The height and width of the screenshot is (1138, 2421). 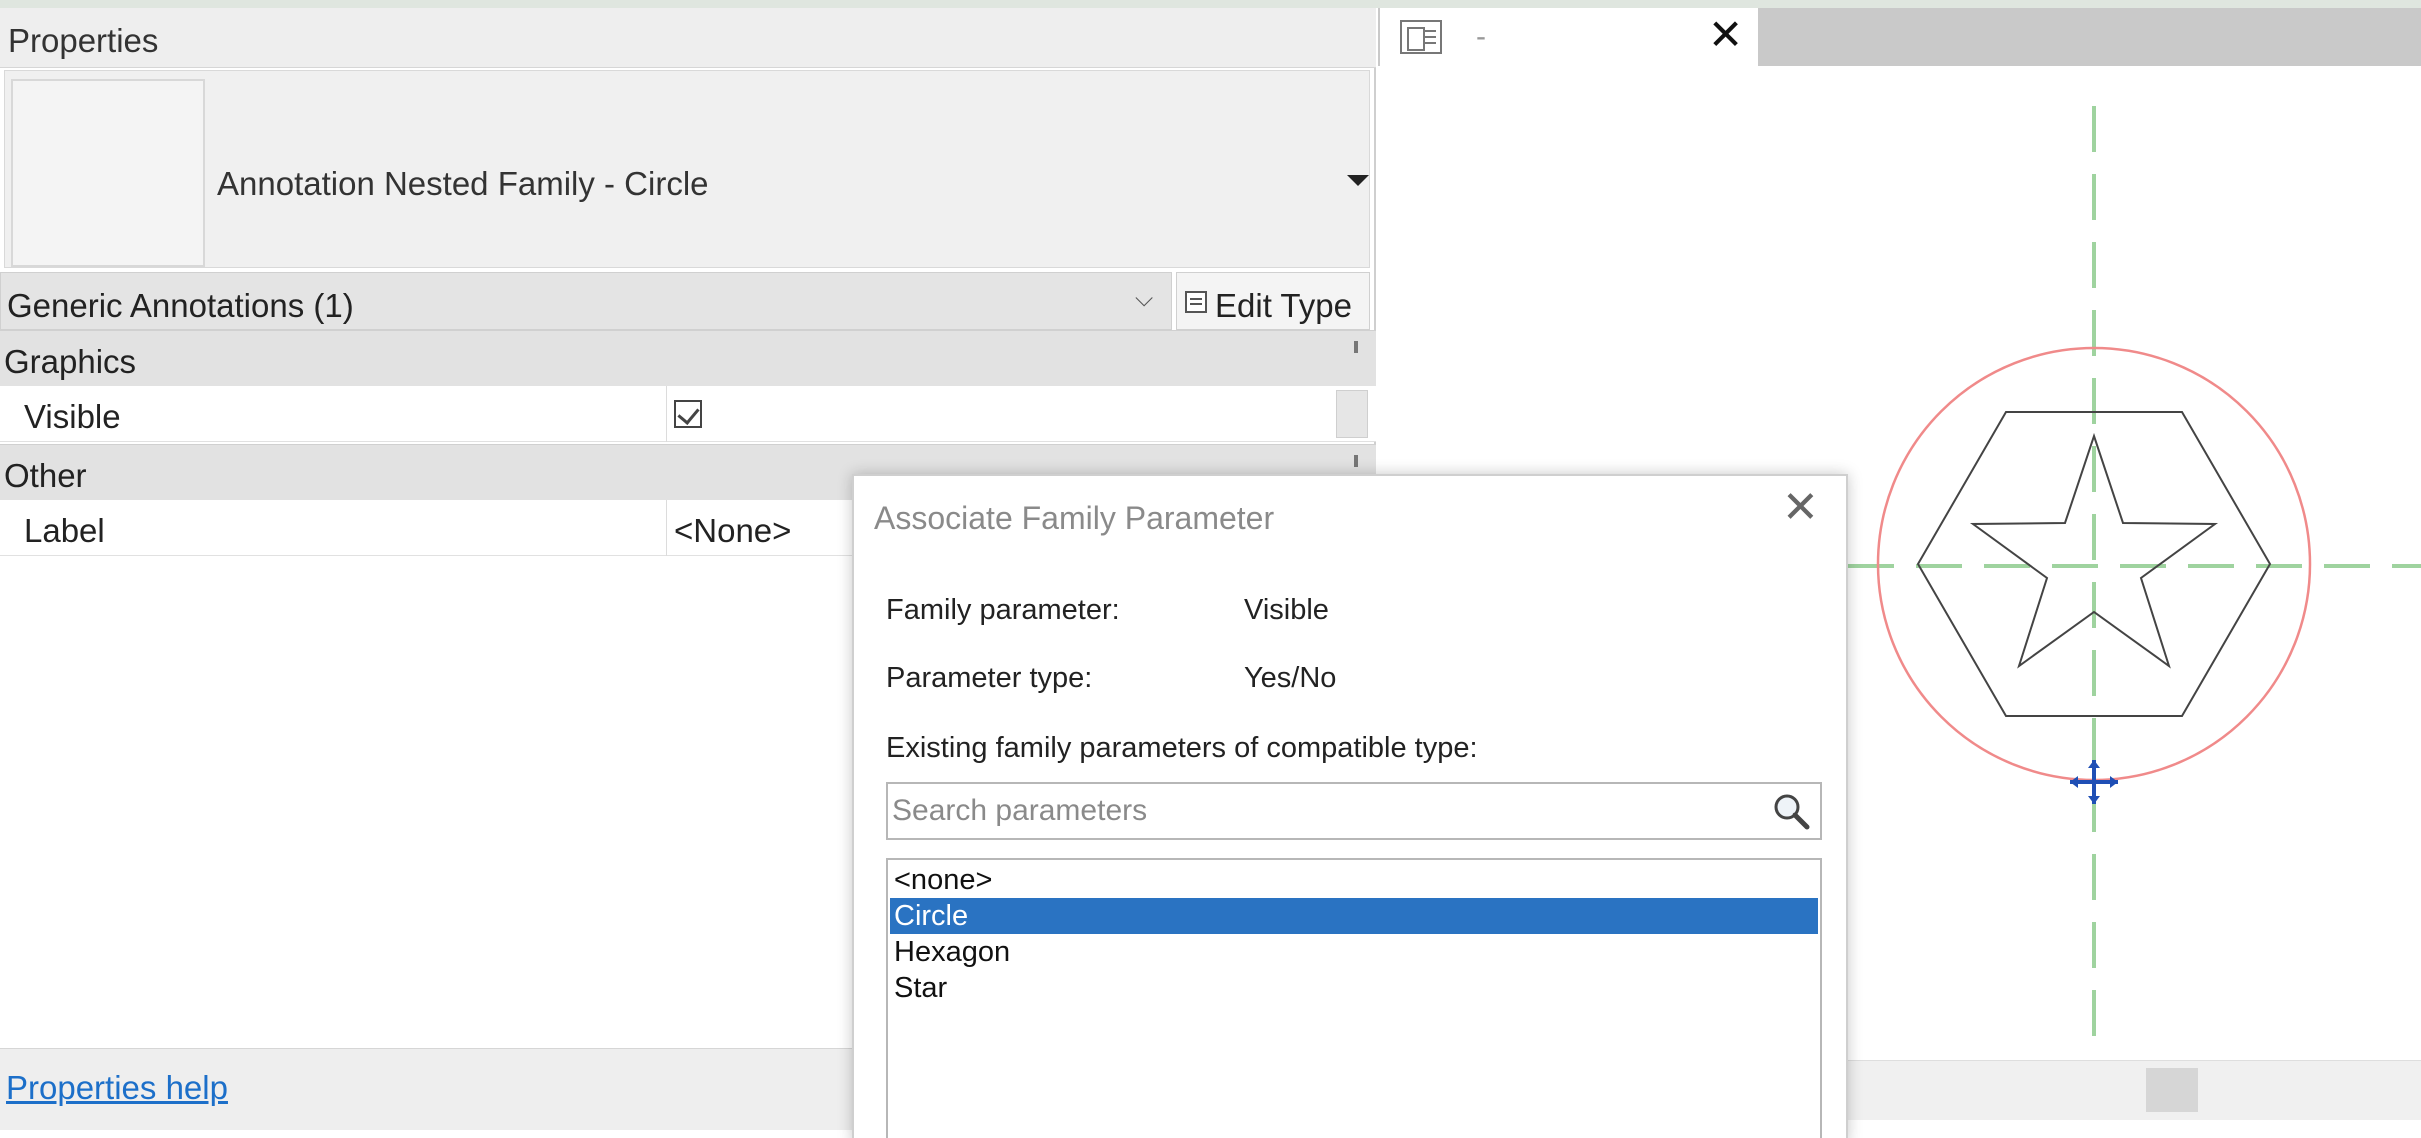 What do you see at coordinates (1354, 880) in the screenshot?
I see `list-item: <none>` at bounding box center [1354, 880].